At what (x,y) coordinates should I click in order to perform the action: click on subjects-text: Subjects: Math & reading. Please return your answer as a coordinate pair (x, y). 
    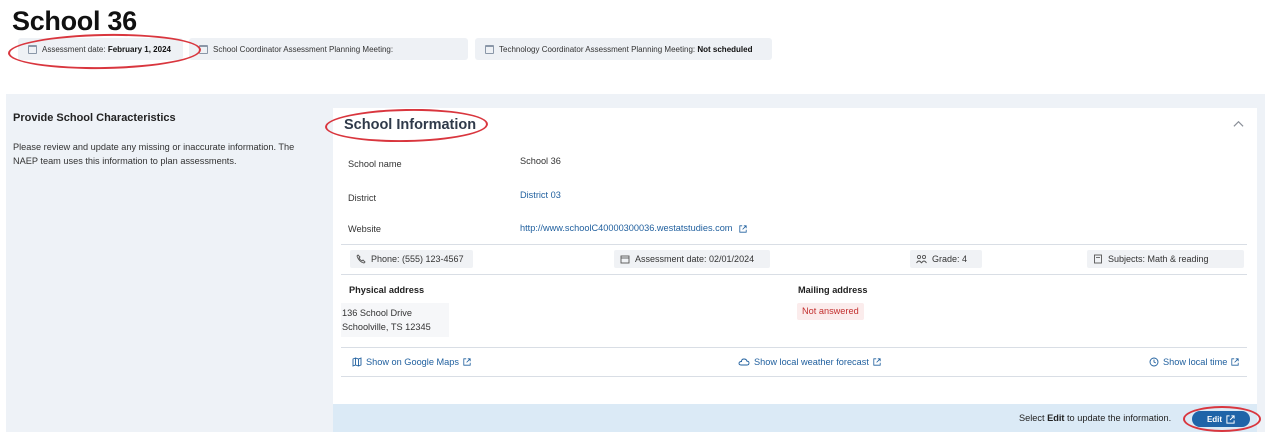
    Looking at the image, I should click on (1158, 259).